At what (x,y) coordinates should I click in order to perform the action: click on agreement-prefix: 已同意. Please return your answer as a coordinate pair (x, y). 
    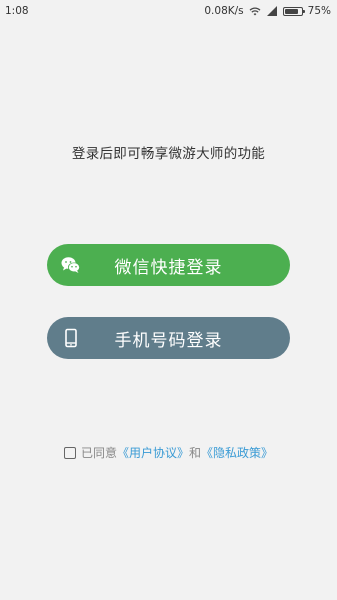
    Looking at the image, I should click on (98, 453).